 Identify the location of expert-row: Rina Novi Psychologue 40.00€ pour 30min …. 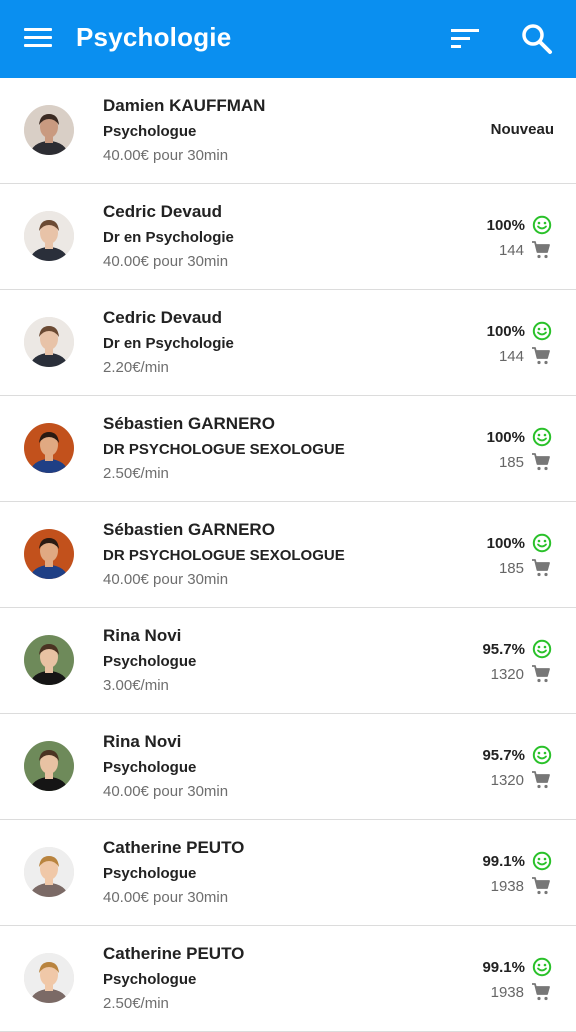
(288, 767).